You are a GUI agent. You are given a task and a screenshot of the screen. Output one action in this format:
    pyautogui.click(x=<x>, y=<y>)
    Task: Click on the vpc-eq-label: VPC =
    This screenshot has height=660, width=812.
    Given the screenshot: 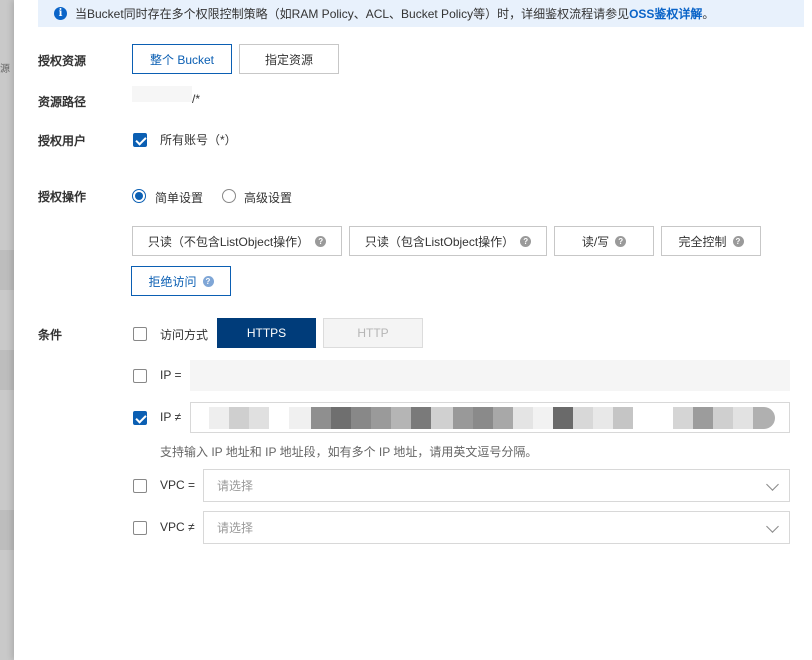 What is the action you would take?
    pyautogui.click(x=178, y=485)
    